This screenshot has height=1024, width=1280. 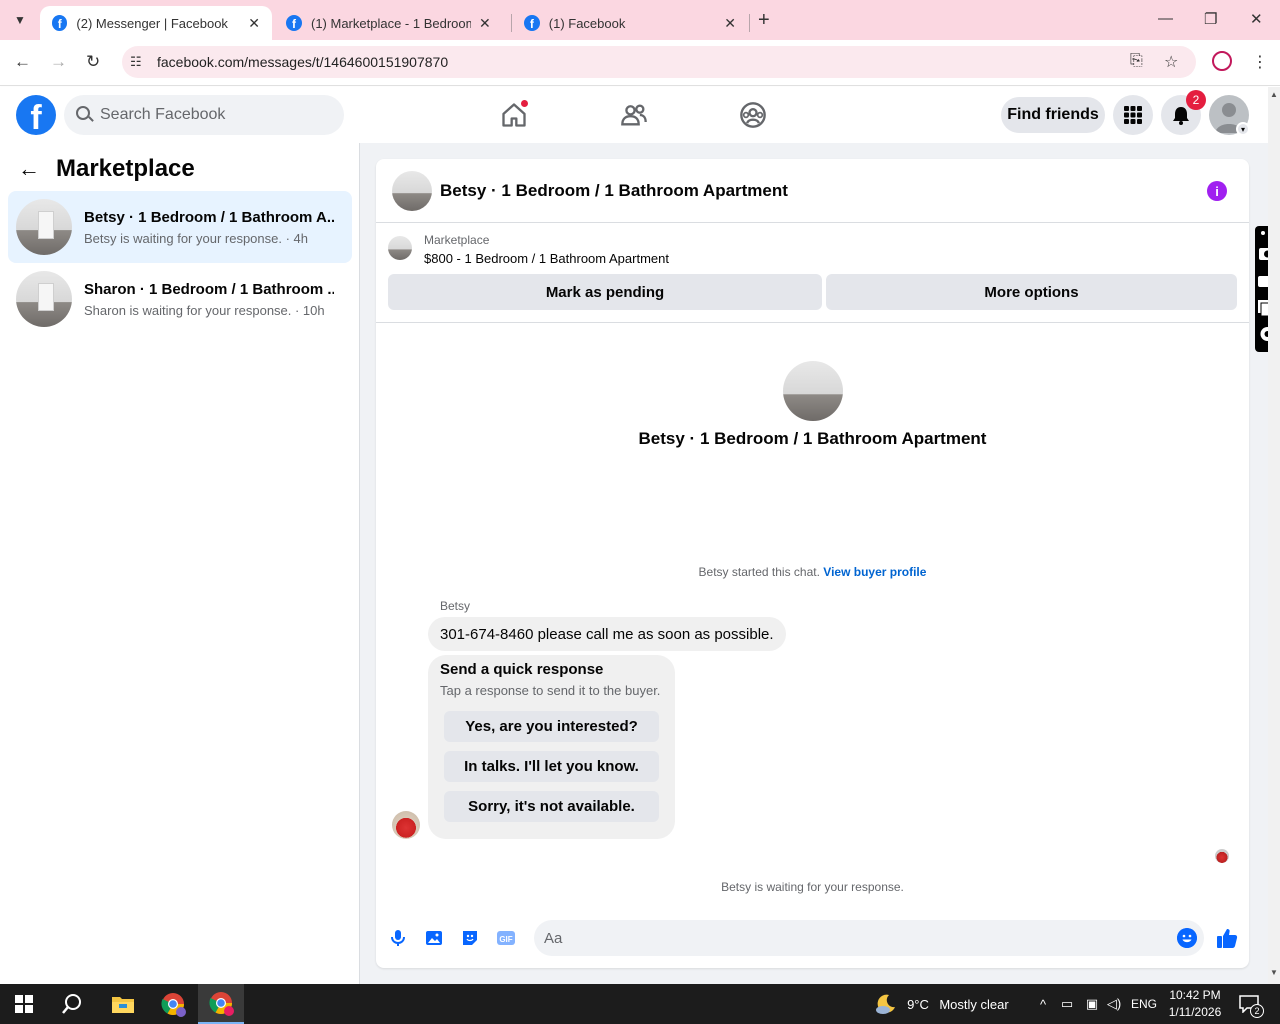 I want to click on url-text: facebook.com/messages/t/1464600151907870, so click(x=303, y=62).